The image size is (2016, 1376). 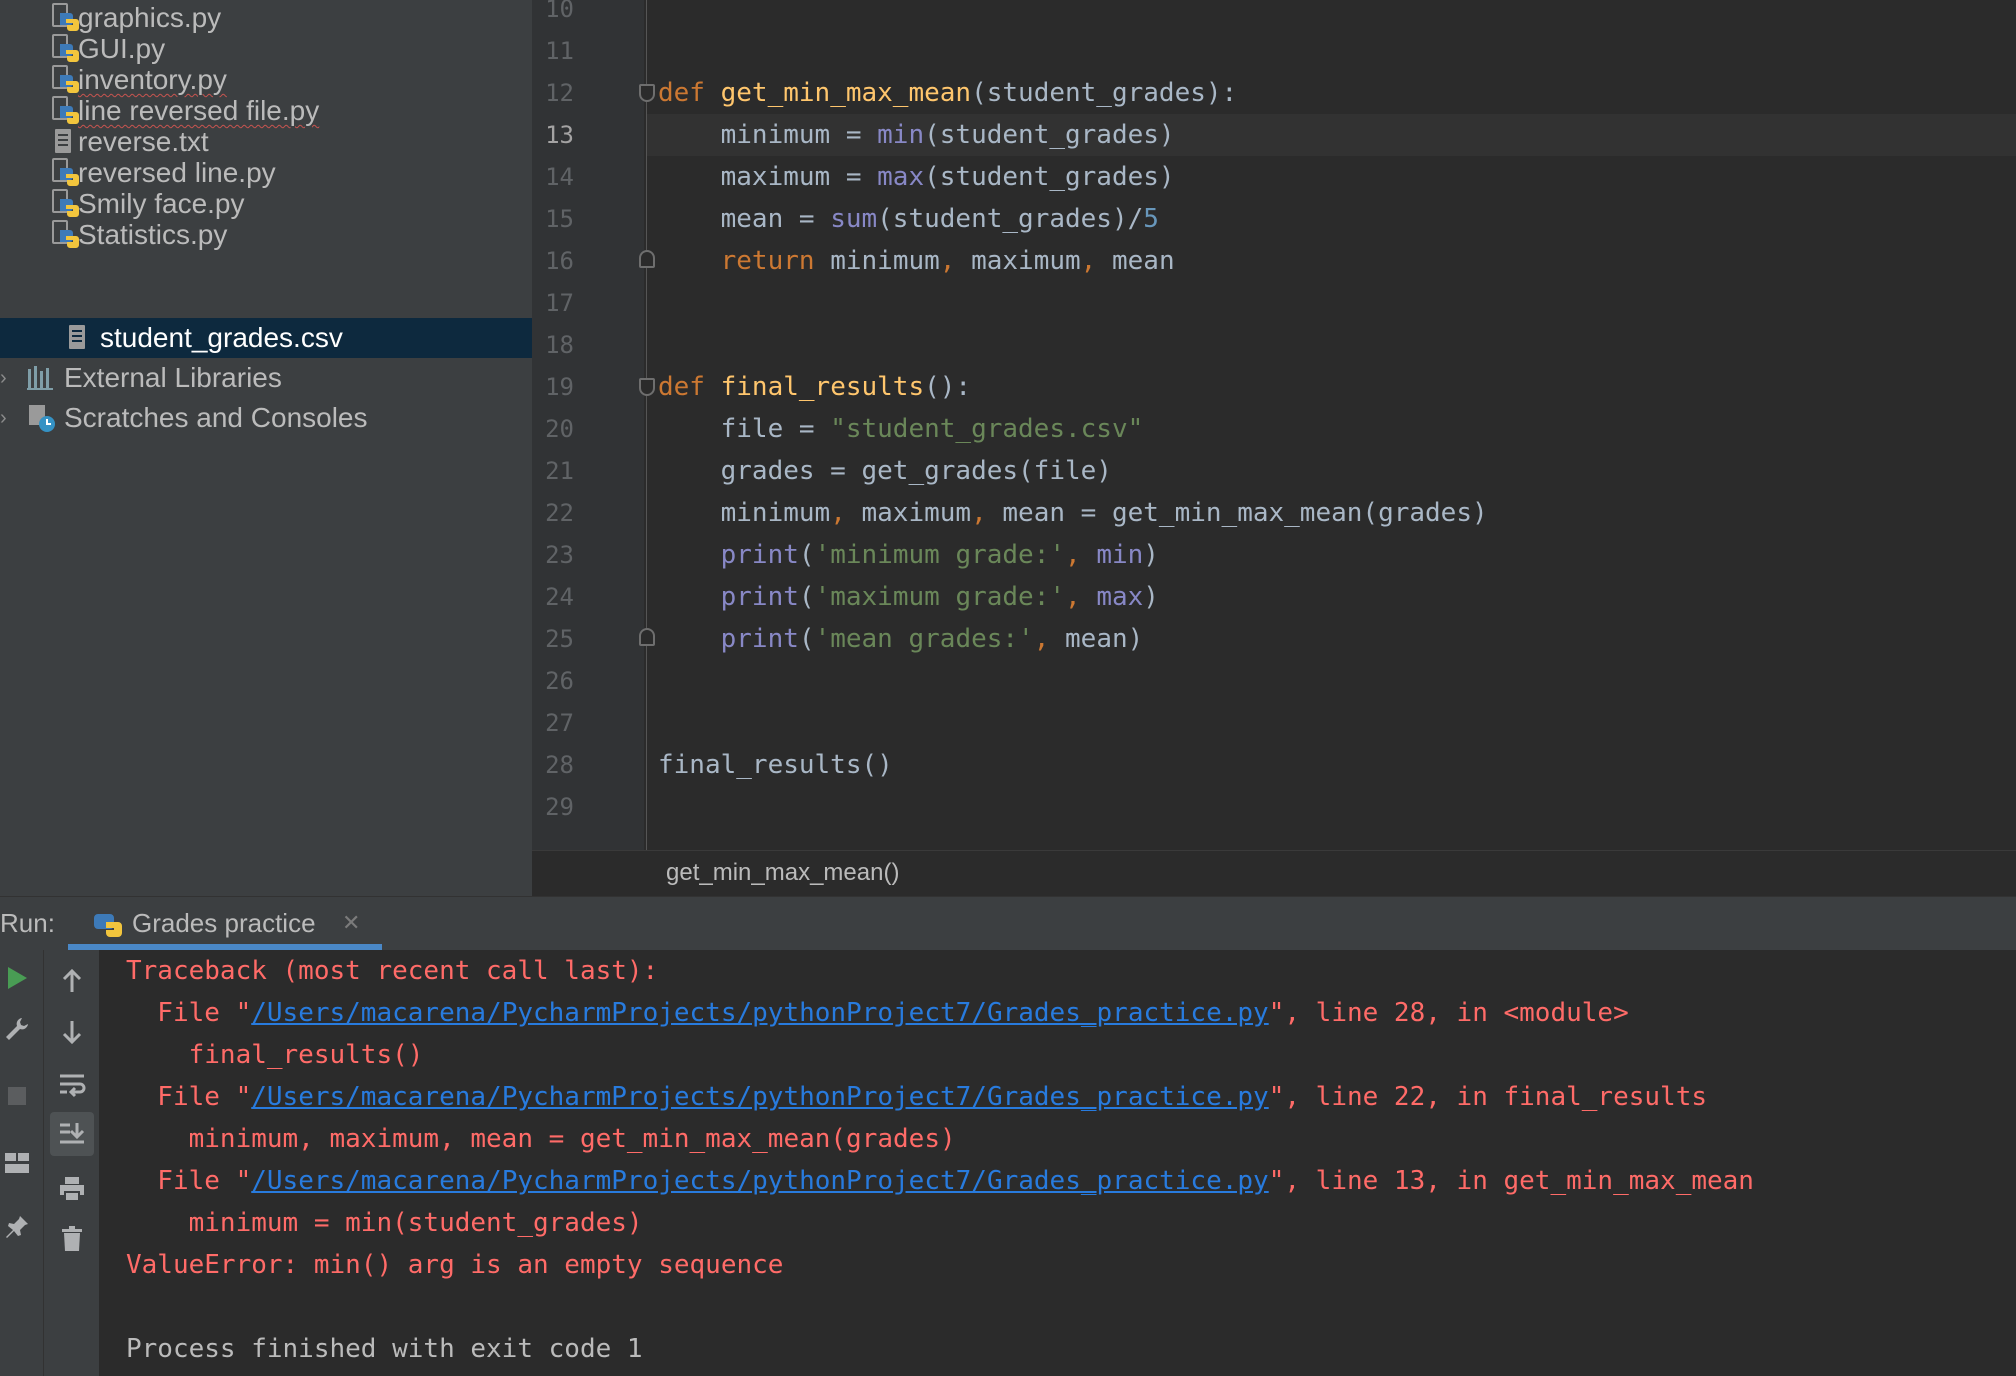 I want to click on code-line: grades = get_grades(file), so click(x=885, y=471).